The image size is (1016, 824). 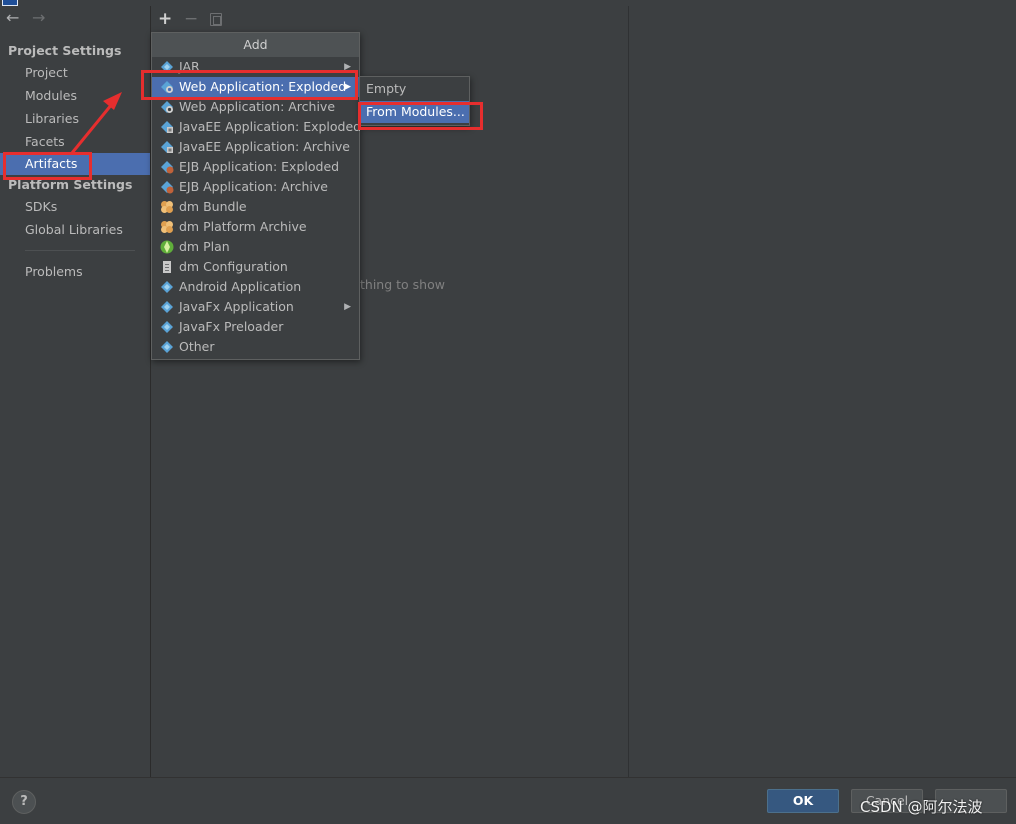 What do you see at coordinates (165, 19) in the screenshot?
I see `plus-icon: +` at bounding box center [165, 19].